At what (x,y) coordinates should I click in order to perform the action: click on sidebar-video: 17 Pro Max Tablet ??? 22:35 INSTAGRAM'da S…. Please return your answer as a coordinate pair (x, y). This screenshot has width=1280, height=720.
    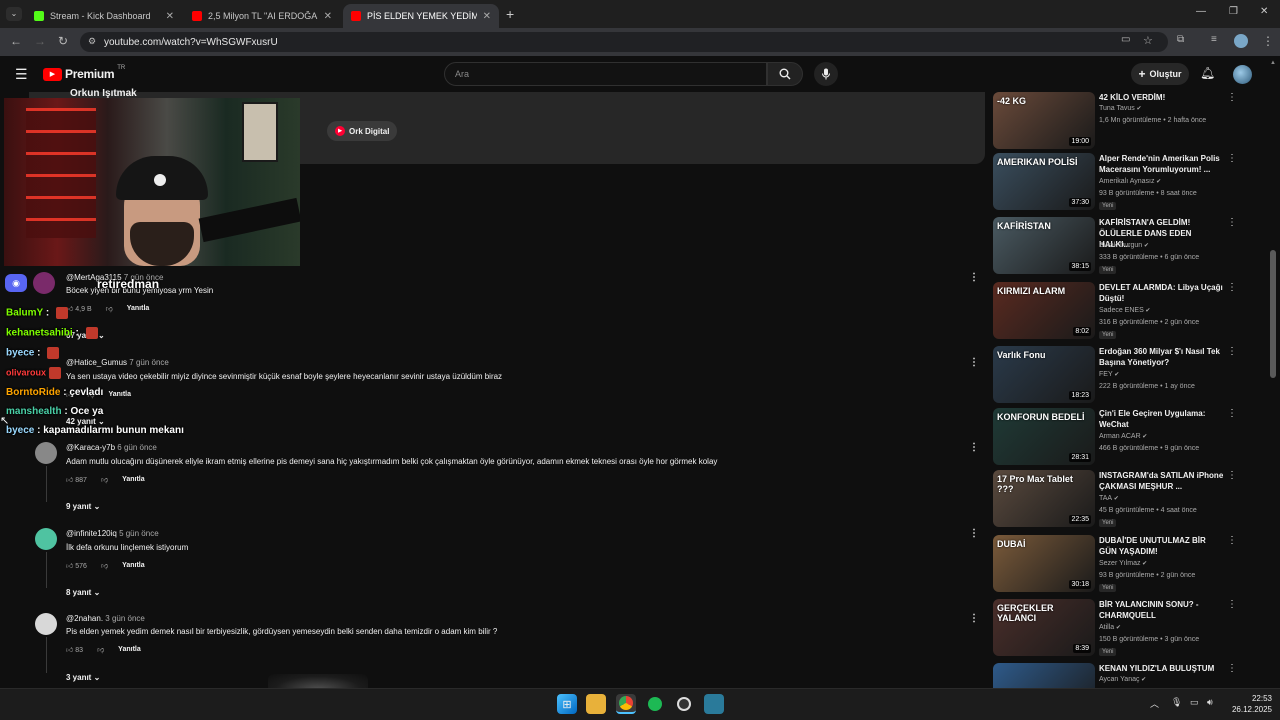
    Looking at the image, I should click on (1118, 499).